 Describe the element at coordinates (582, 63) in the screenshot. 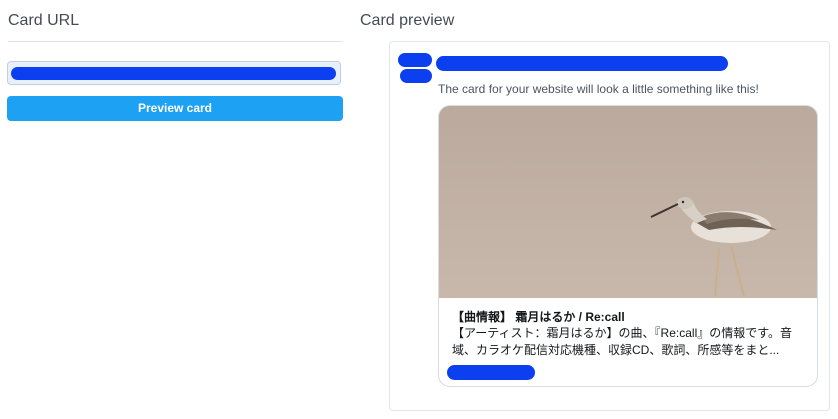

I see `tweet-author-redacted` at that location.